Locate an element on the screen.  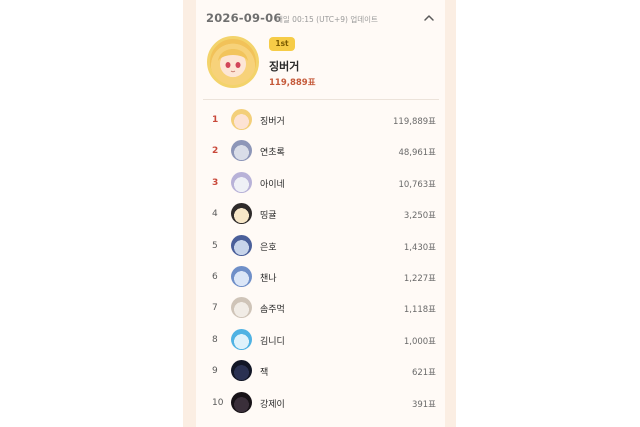
update-schedule-text: 매일 00:15 (UTC+9) 업데이트 is located at coordinates (327, 19).